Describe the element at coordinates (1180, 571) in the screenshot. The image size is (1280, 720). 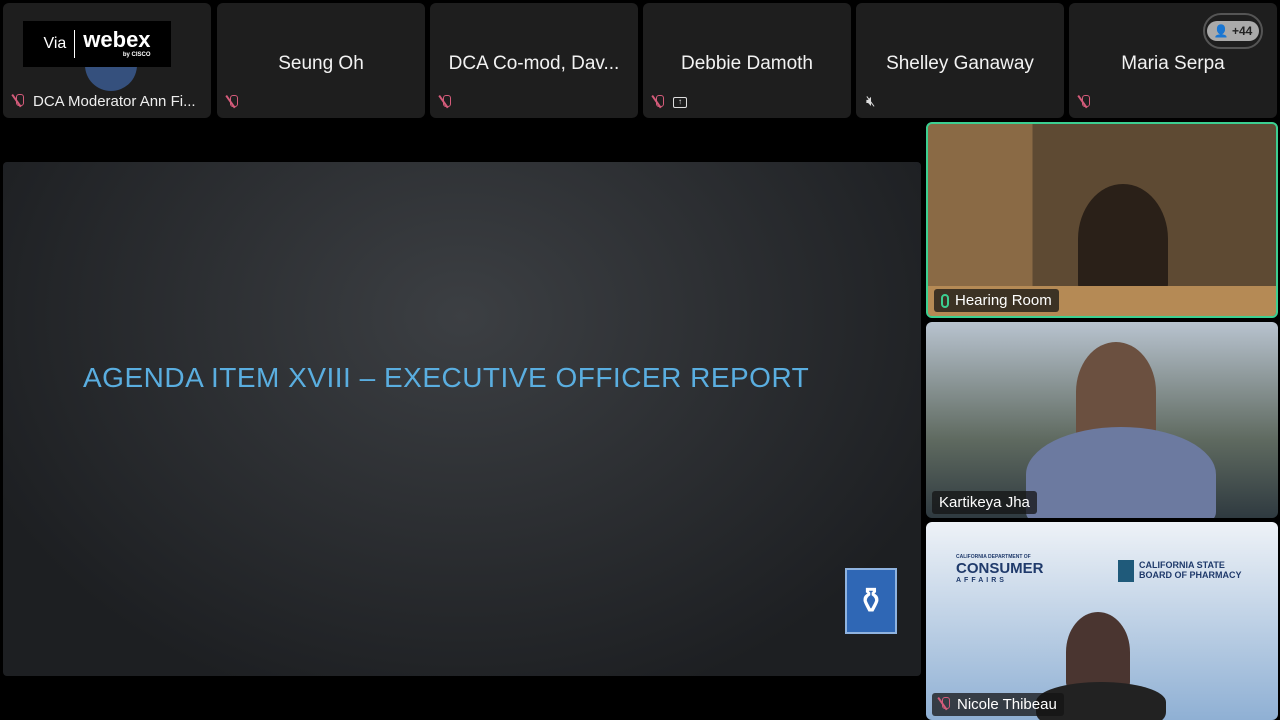
I see `board-of-pharmacy-logo: CALIFORNIA STATE BOARD OF PHARMACY` at that location.